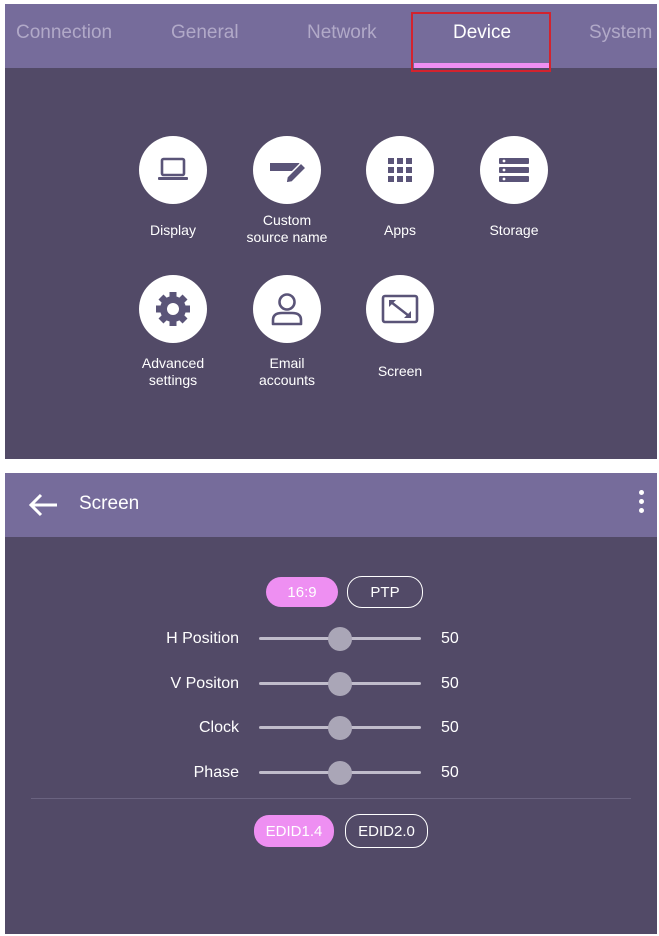 Image resolution: width=659 pixels, height=936 pixels. I want to click on v-position-label: V Positon, so click(204, 683).